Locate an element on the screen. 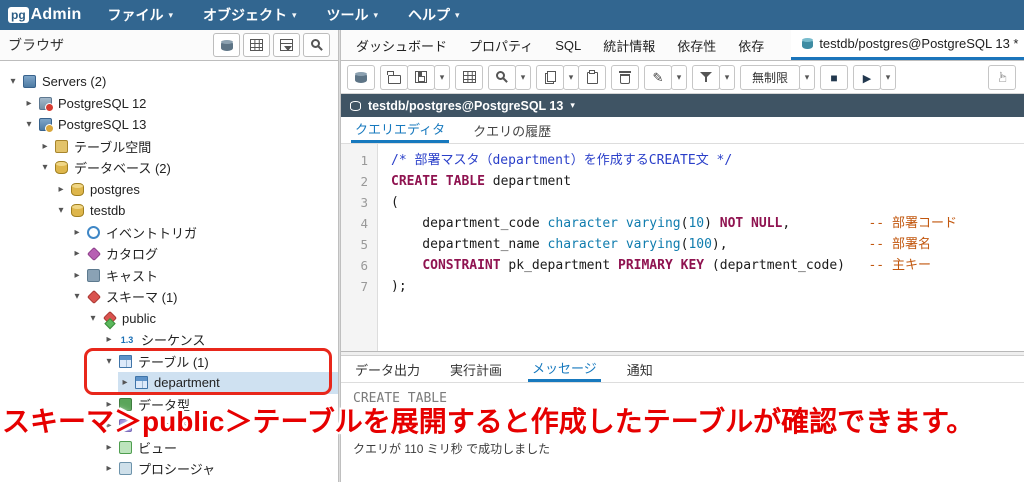 The image size is (1024, 482). search-icon is located at coordinates (315, 43).